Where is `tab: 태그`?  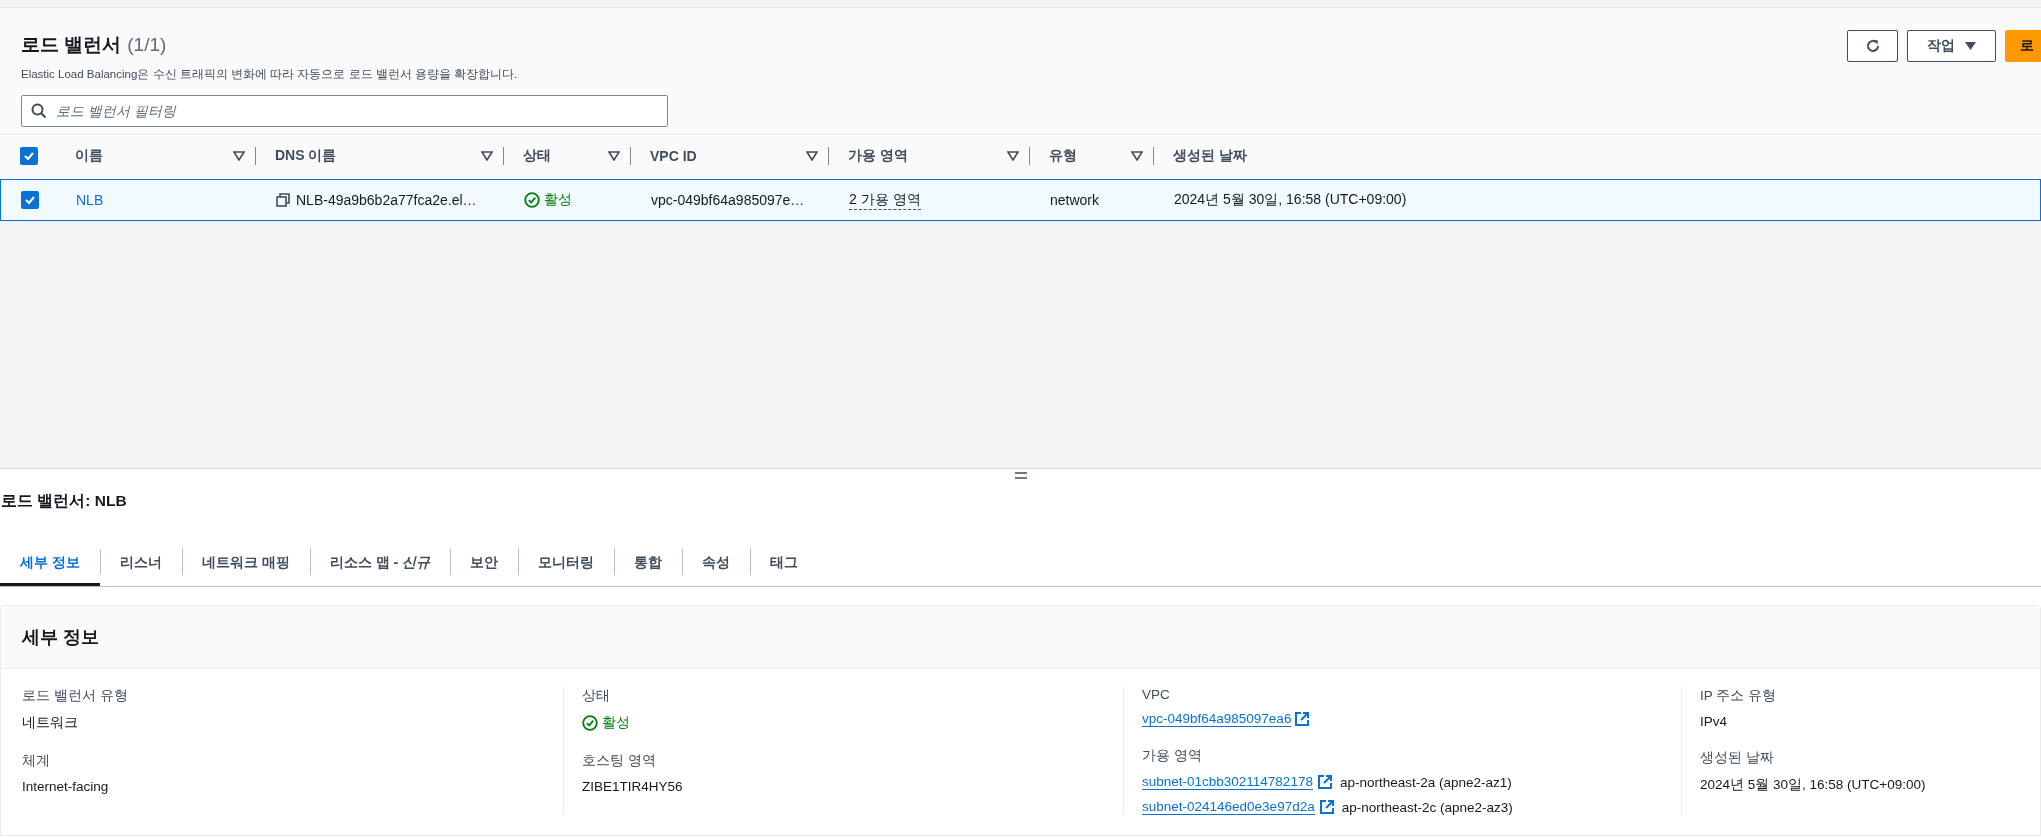 tab: 태그 is located at coordinates (784, 564).